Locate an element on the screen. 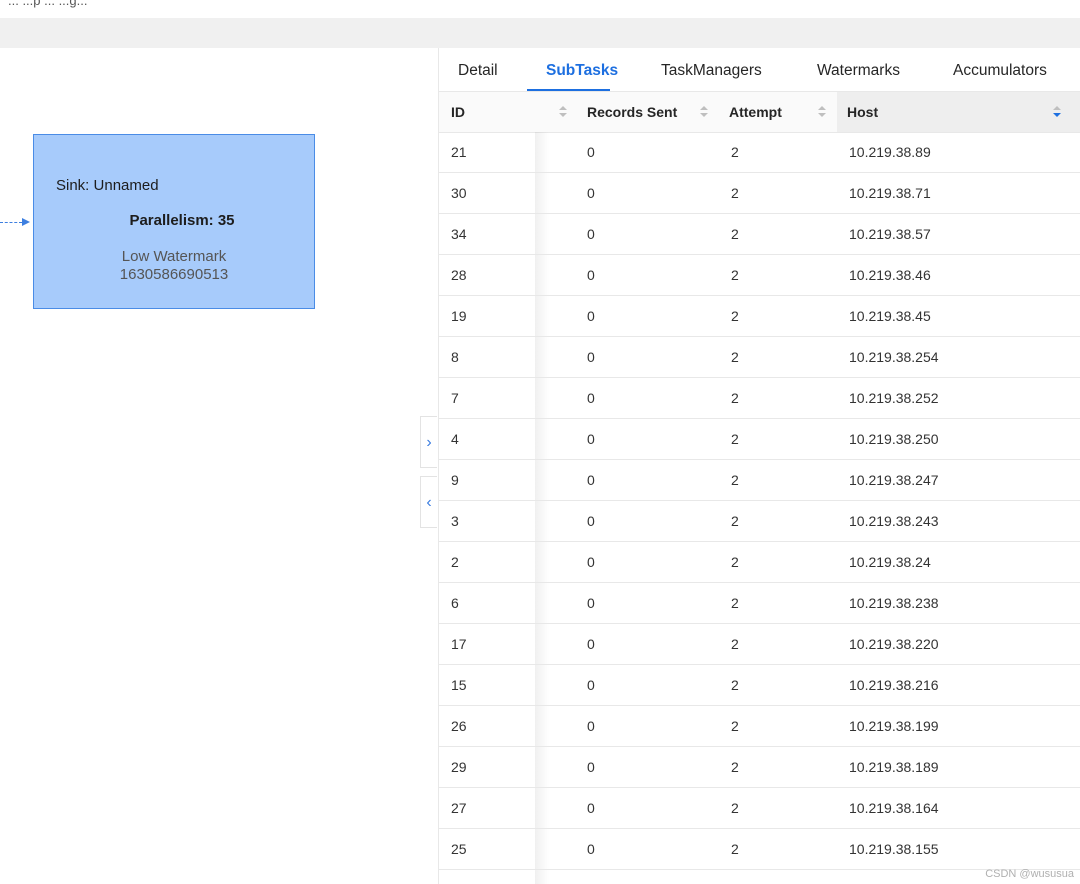  sort-records-sent-icon is located at coordinates (704, 112).